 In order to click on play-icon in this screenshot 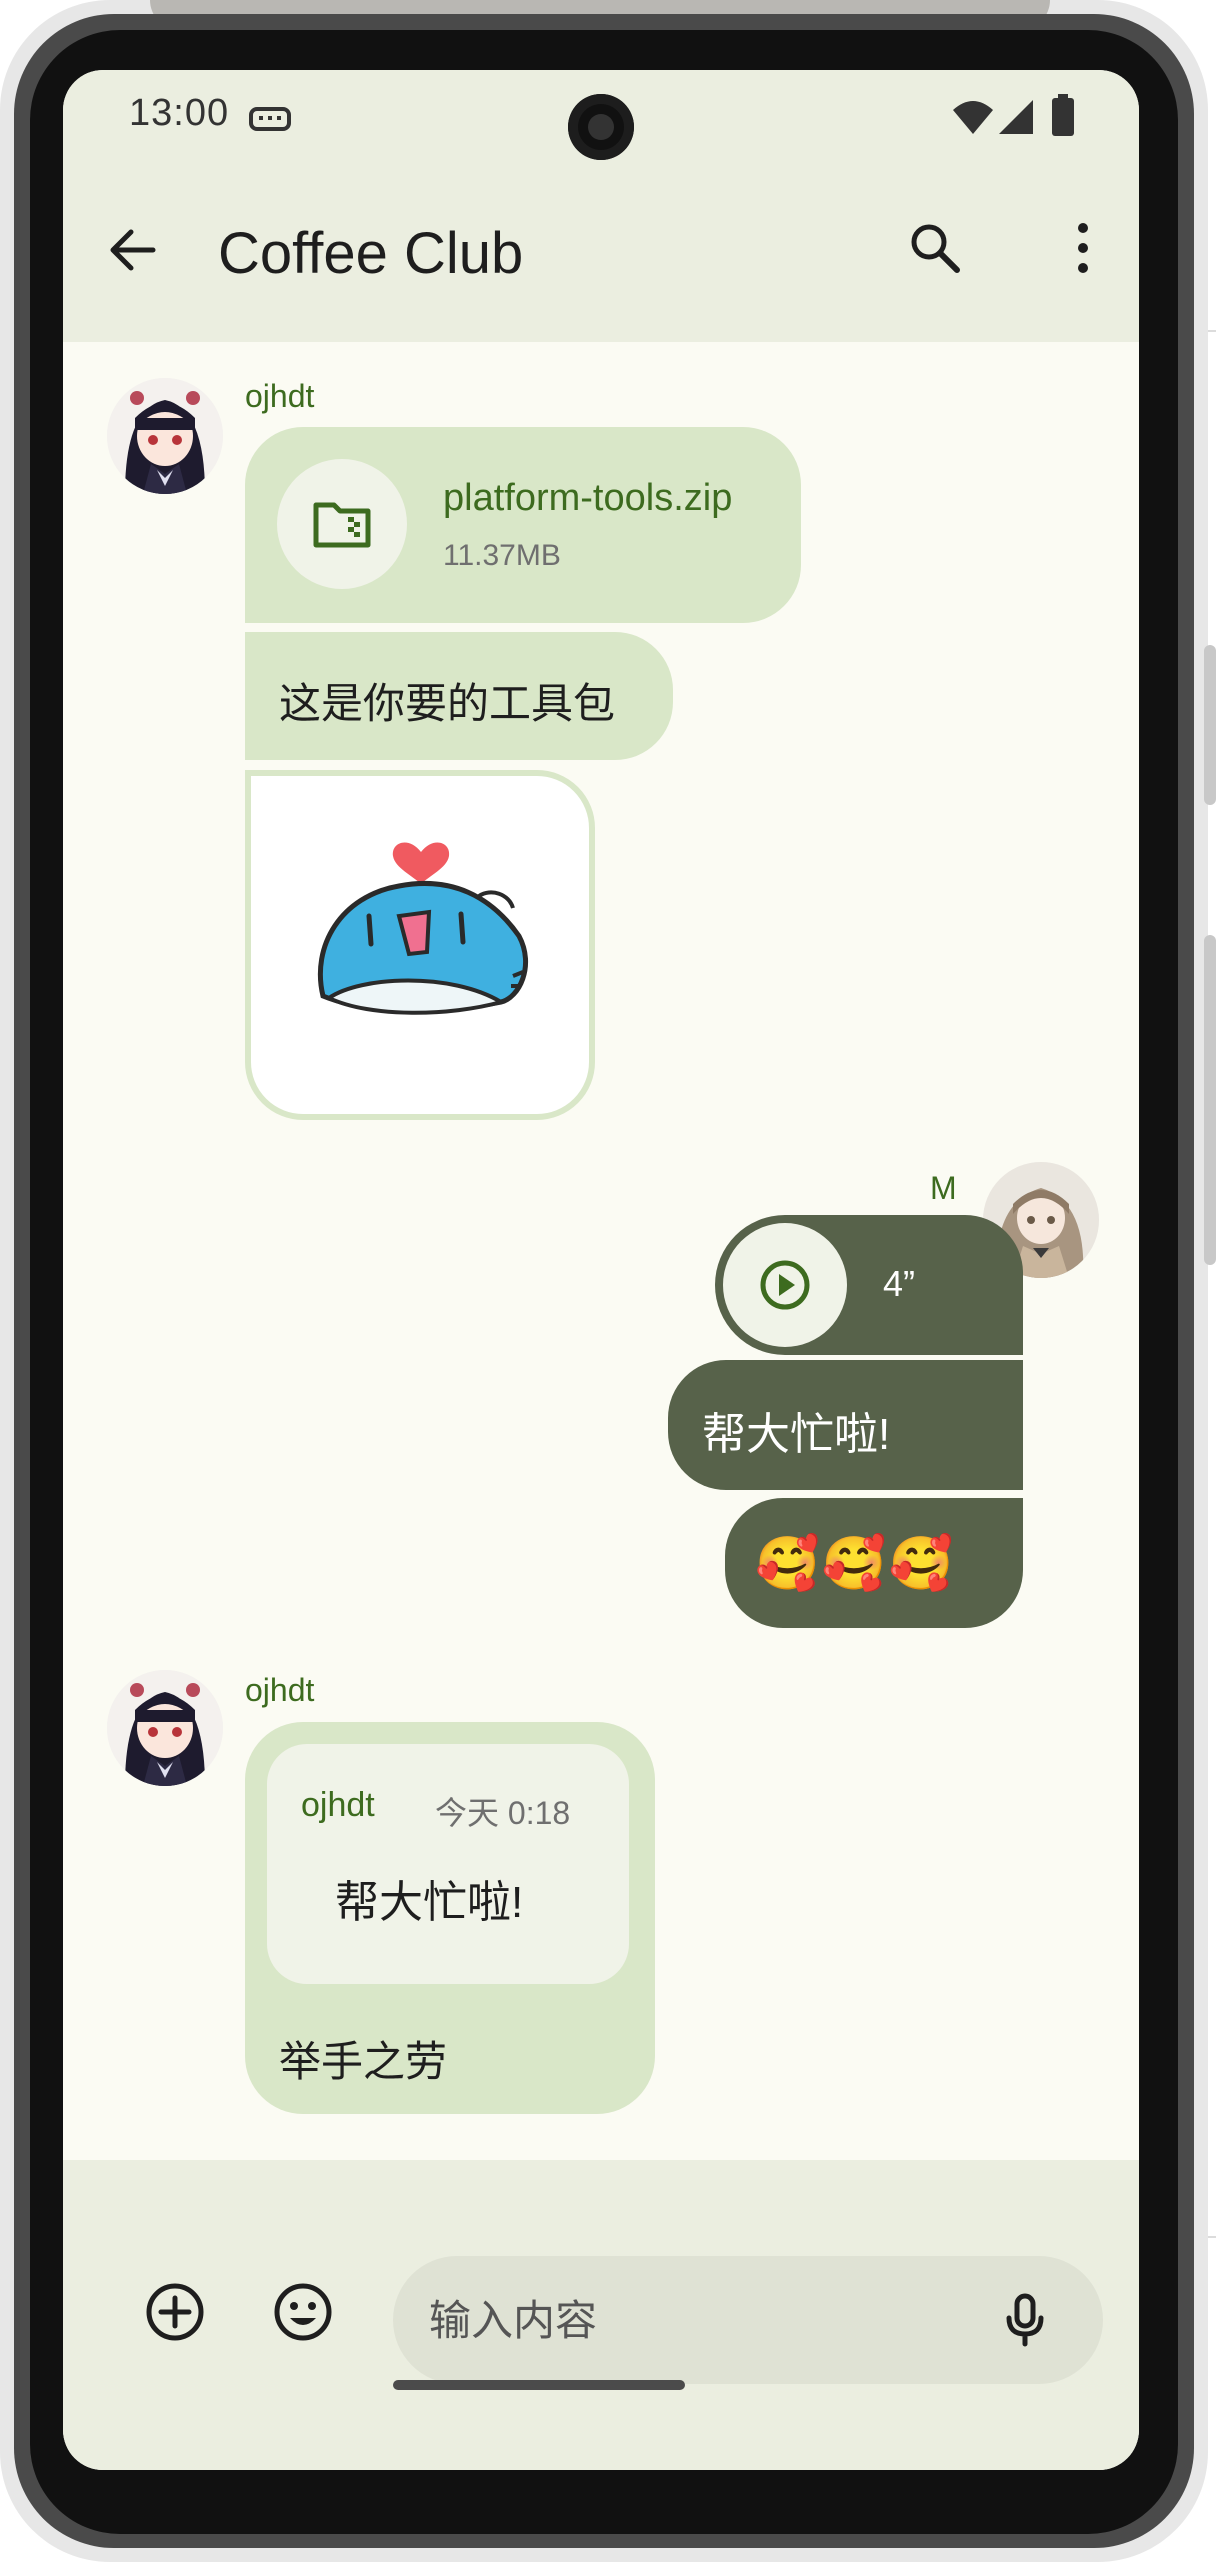, I will do `click(785, 1285)`.